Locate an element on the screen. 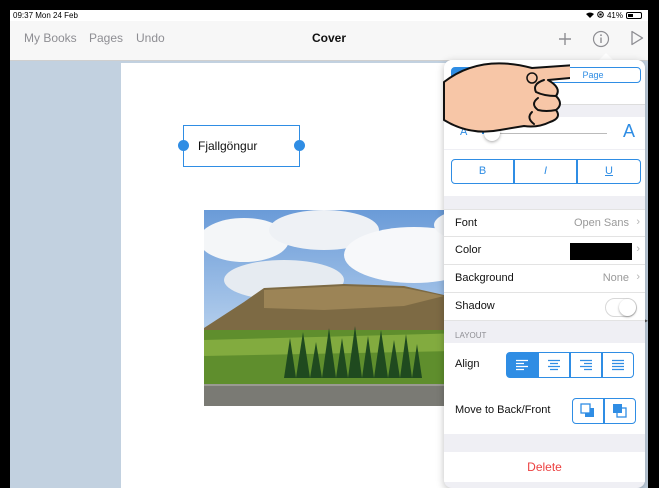 The height and width of the screenshot is (488, 659). battery-percent: 41% is located at coordinates (614, 15).